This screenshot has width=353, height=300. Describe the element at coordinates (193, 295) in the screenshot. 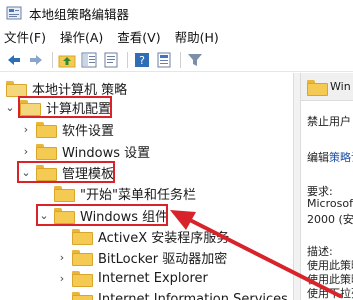

I see `tree-label: Internet Information Services` at that location.